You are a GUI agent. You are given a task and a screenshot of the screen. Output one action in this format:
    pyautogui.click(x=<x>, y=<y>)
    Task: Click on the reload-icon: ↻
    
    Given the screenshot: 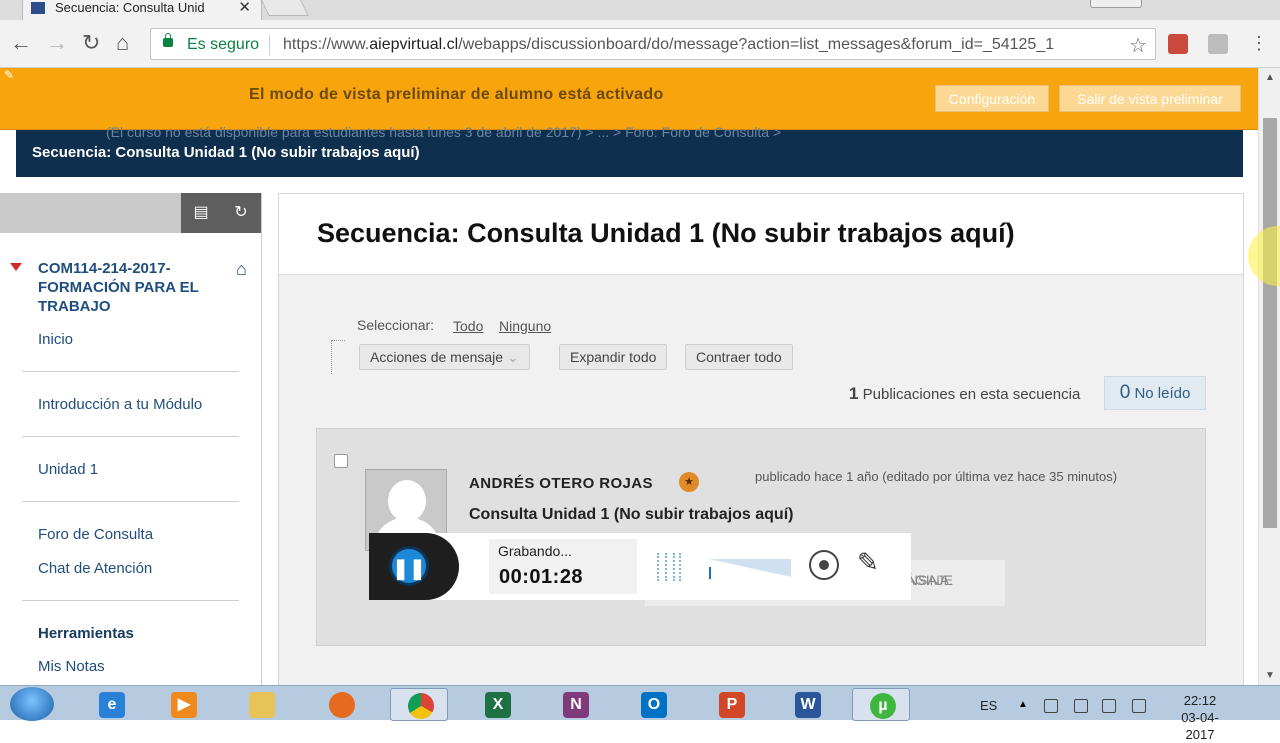 What is the action you would take?
    pyautogui.click(x=91, y=43)
    